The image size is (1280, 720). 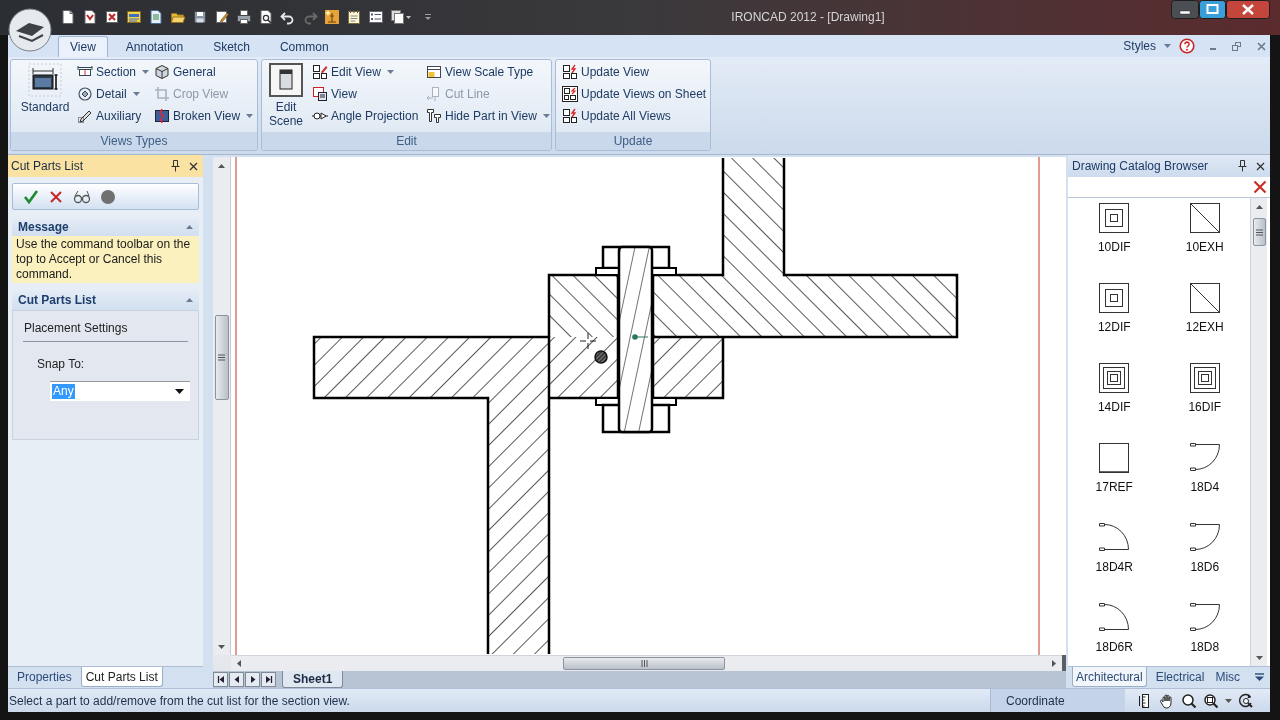 What do you see at coordinates (354, 17) in the screenshot?
I see `notepad-icon` at bounding box center [354, 17].